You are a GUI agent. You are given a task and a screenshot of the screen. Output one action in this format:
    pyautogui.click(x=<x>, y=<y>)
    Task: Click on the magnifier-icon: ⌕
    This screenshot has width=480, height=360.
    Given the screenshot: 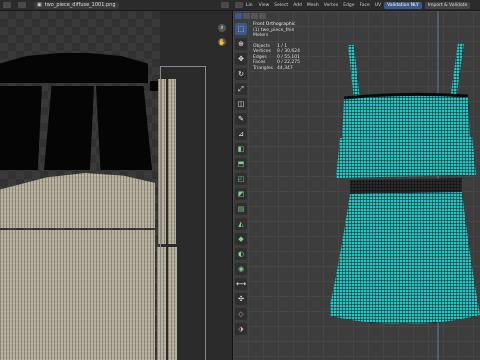 What is the action you would take?
    pyautogui.click(x=222, y=28)
    